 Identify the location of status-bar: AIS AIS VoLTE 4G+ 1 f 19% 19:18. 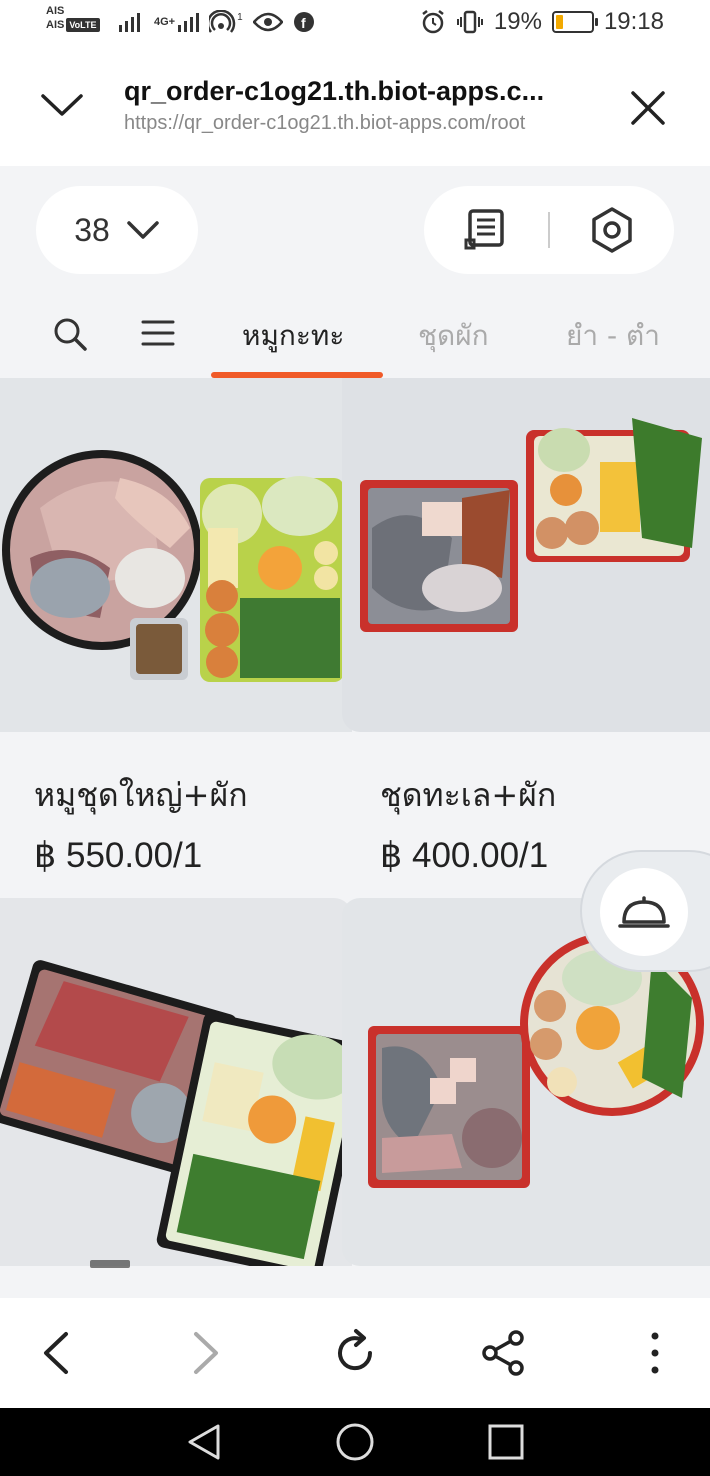
(355, 25).